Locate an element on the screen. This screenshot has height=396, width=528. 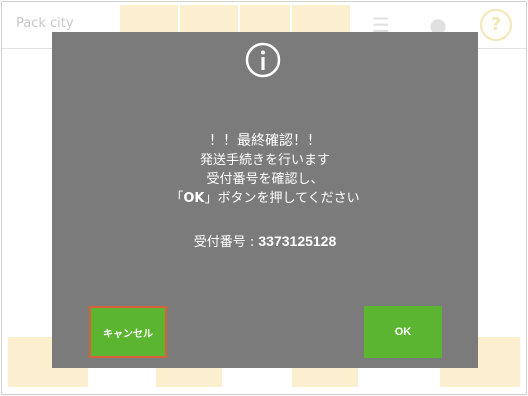
ok-prompt-open-bracket: 「 is located at coordinates (177, 198).